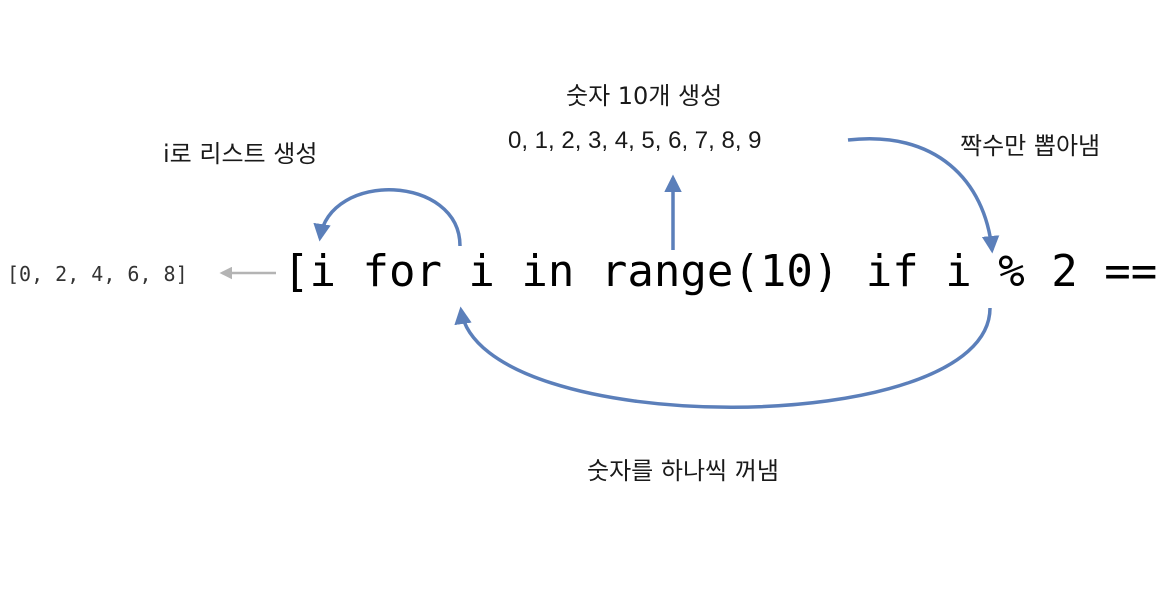 The height and width of the screenshot is (602, 1162). Describe the element at coordinates (635, 140) in the screenshot. I see `numbers-sequence-label: 0, 1, 2, 3, 4, 5, 6, 7, 8, 9` at that location.